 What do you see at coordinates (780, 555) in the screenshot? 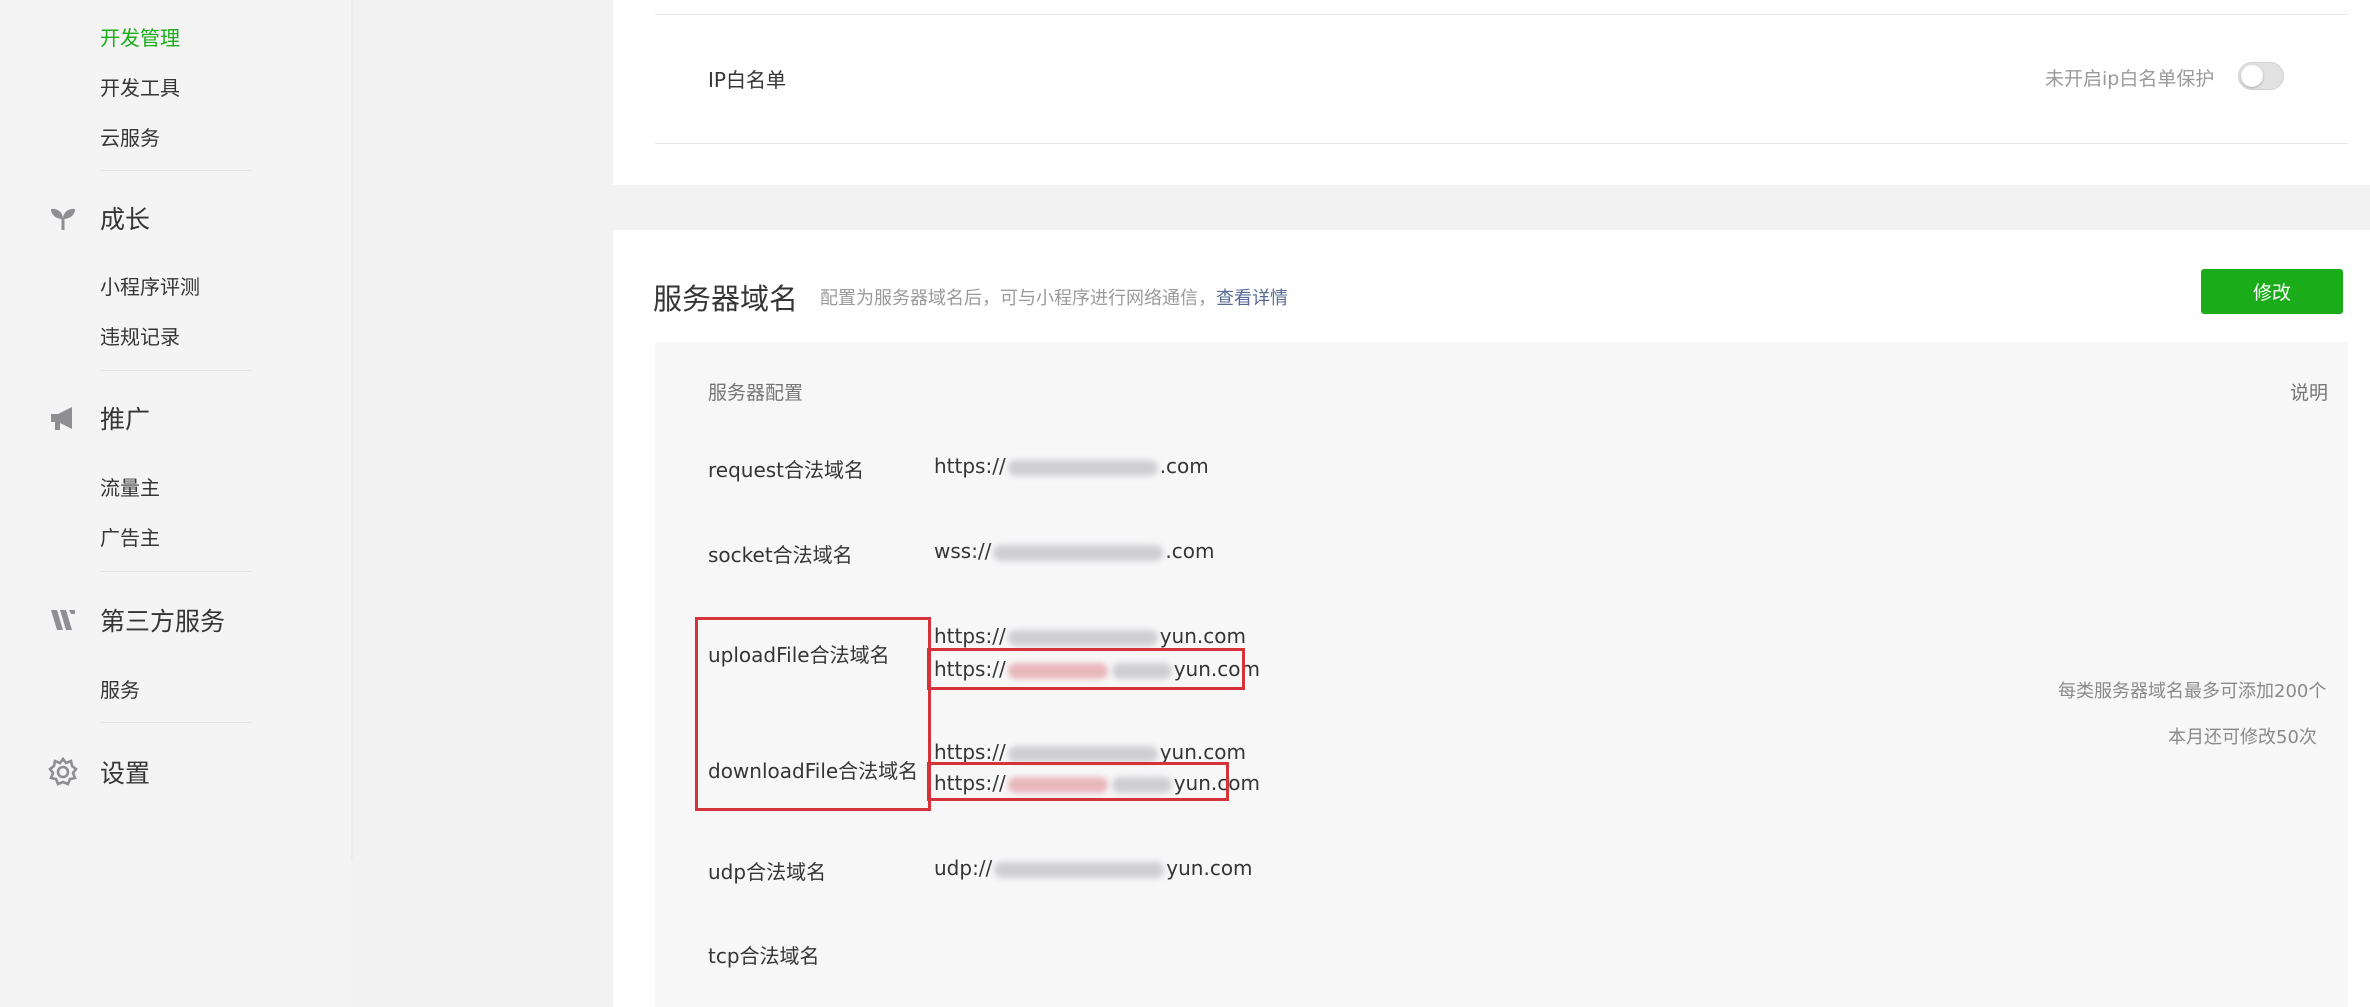
I see `row-label-socket: socket合法域名` at bounding box center [780, 555].